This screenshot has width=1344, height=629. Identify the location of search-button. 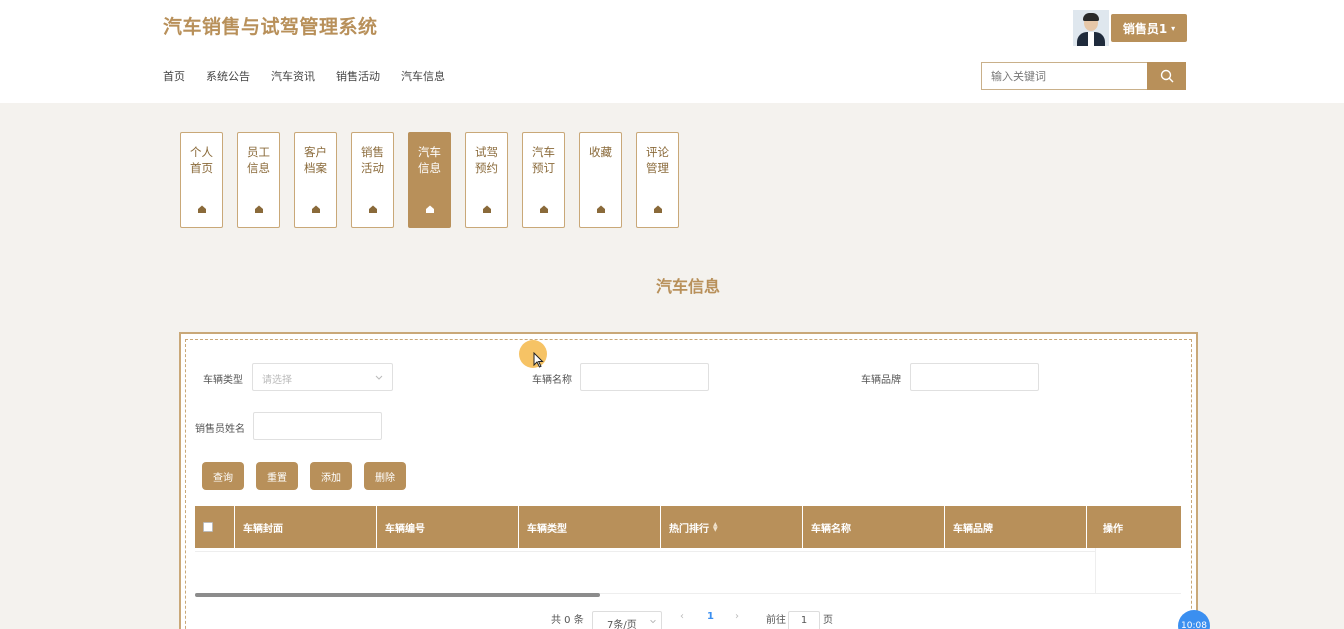
(1166, 76).